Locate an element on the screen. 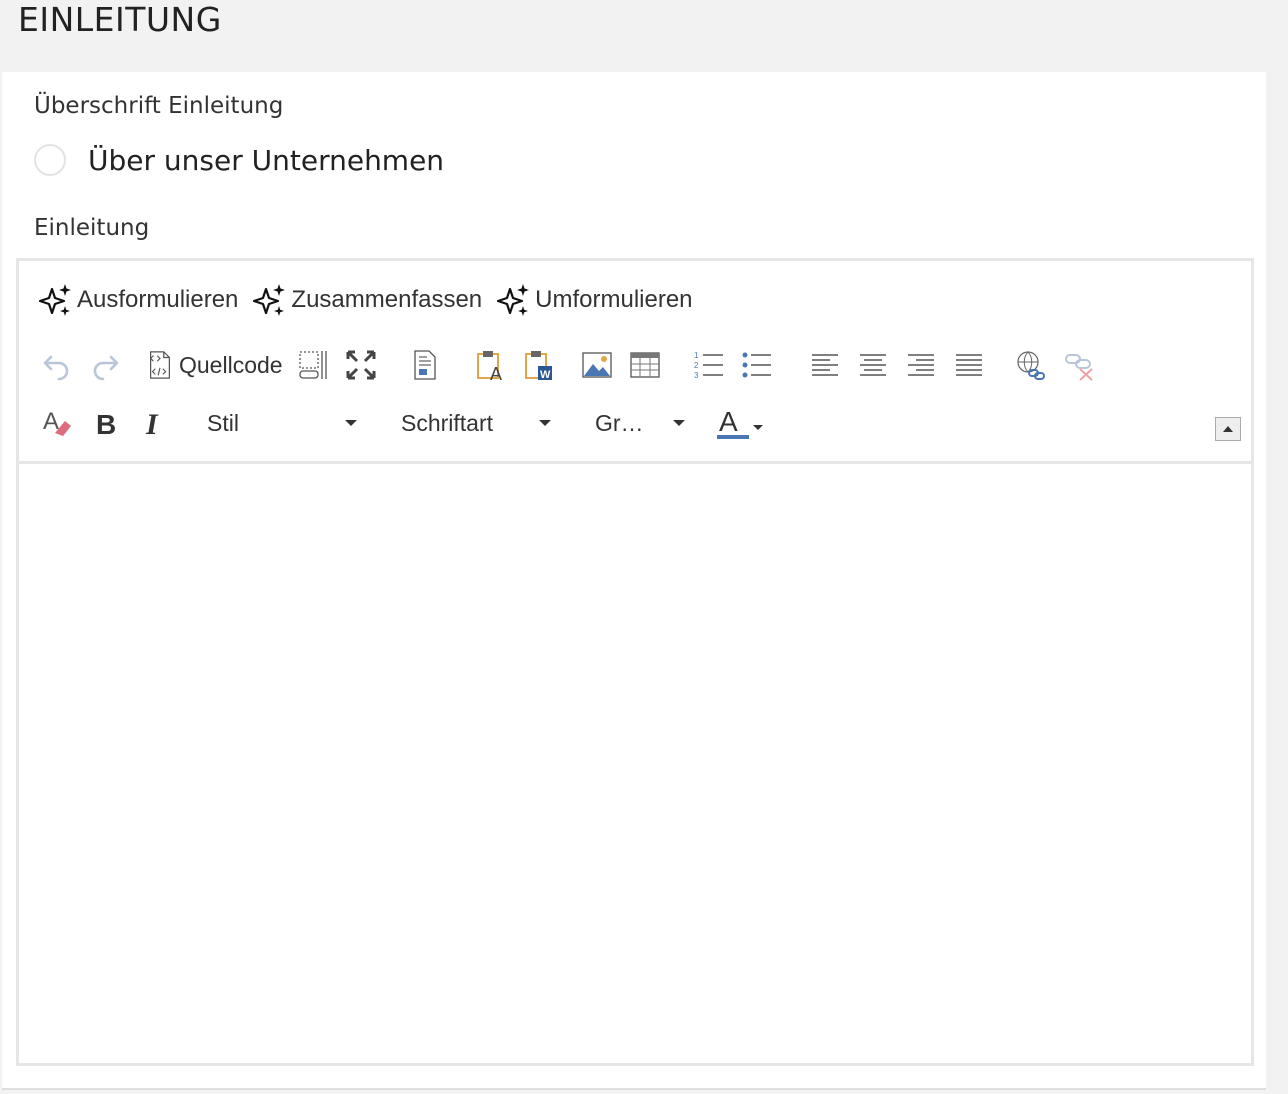 This screenshot has height=1094, width=1288. link-icon is located at coordinates (1030, 365).